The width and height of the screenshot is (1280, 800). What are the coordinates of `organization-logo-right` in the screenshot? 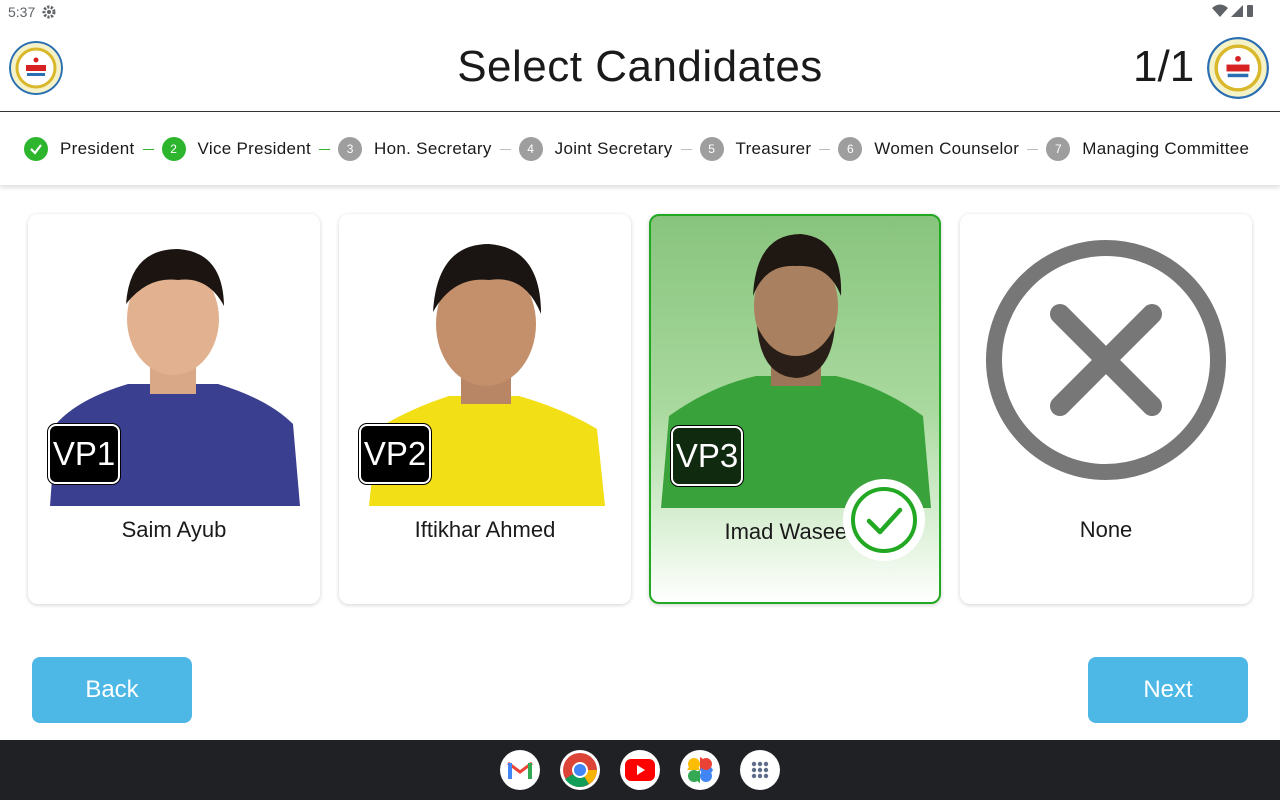 It's located at (1238, 68).